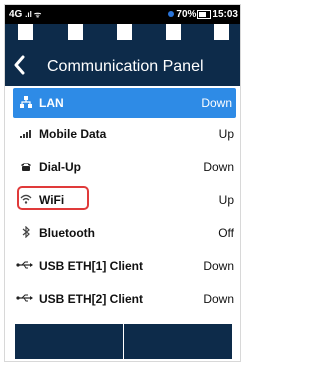 The image size is (320, 366). I want to click on list-item-usb-eth-1: USB ETH[1] Client Down, so click(122, 266).